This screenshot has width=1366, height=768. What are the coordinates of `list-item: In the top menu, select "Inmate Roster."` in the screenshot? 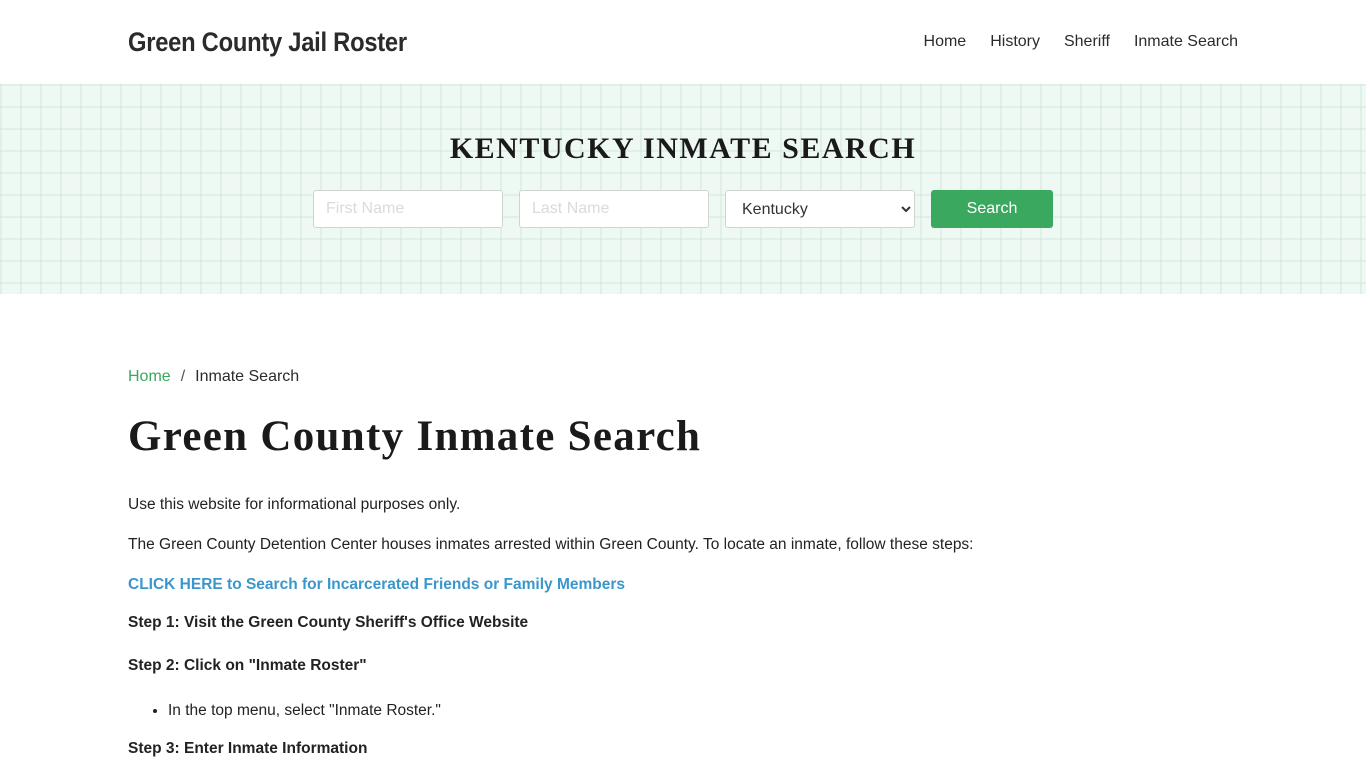 It's located at (703, 711).